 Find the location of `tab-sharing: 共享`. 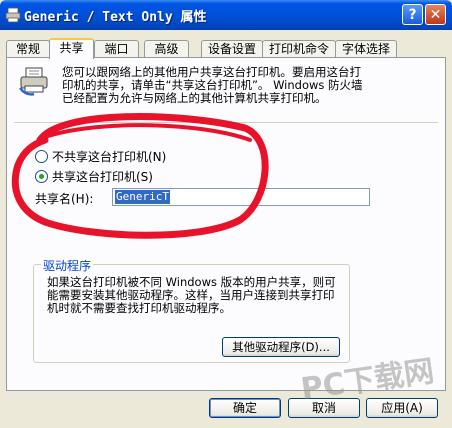

tab-sharing: 共享 is located at coordinates (71, 48).